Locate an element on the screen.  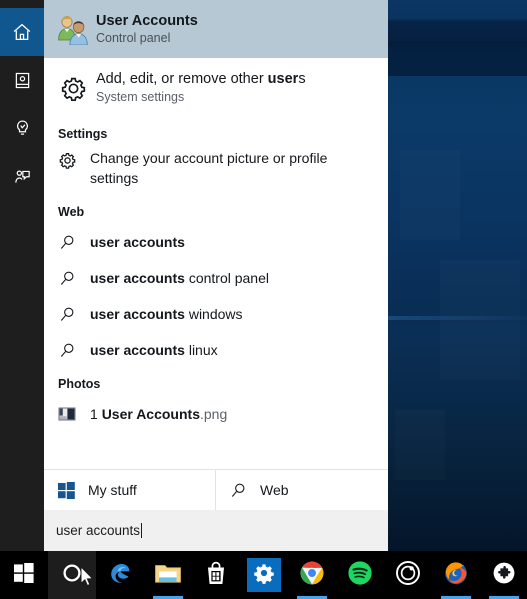
web-suggestion-item: user accounts control panel is located at coordinates (216, 278).